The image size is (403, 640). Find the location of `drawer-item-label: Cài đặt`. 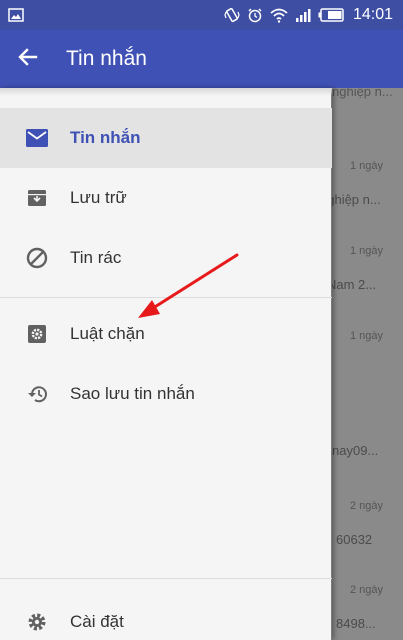

drawer-item-label: Cài đặt is located at coordinates (97, 621).